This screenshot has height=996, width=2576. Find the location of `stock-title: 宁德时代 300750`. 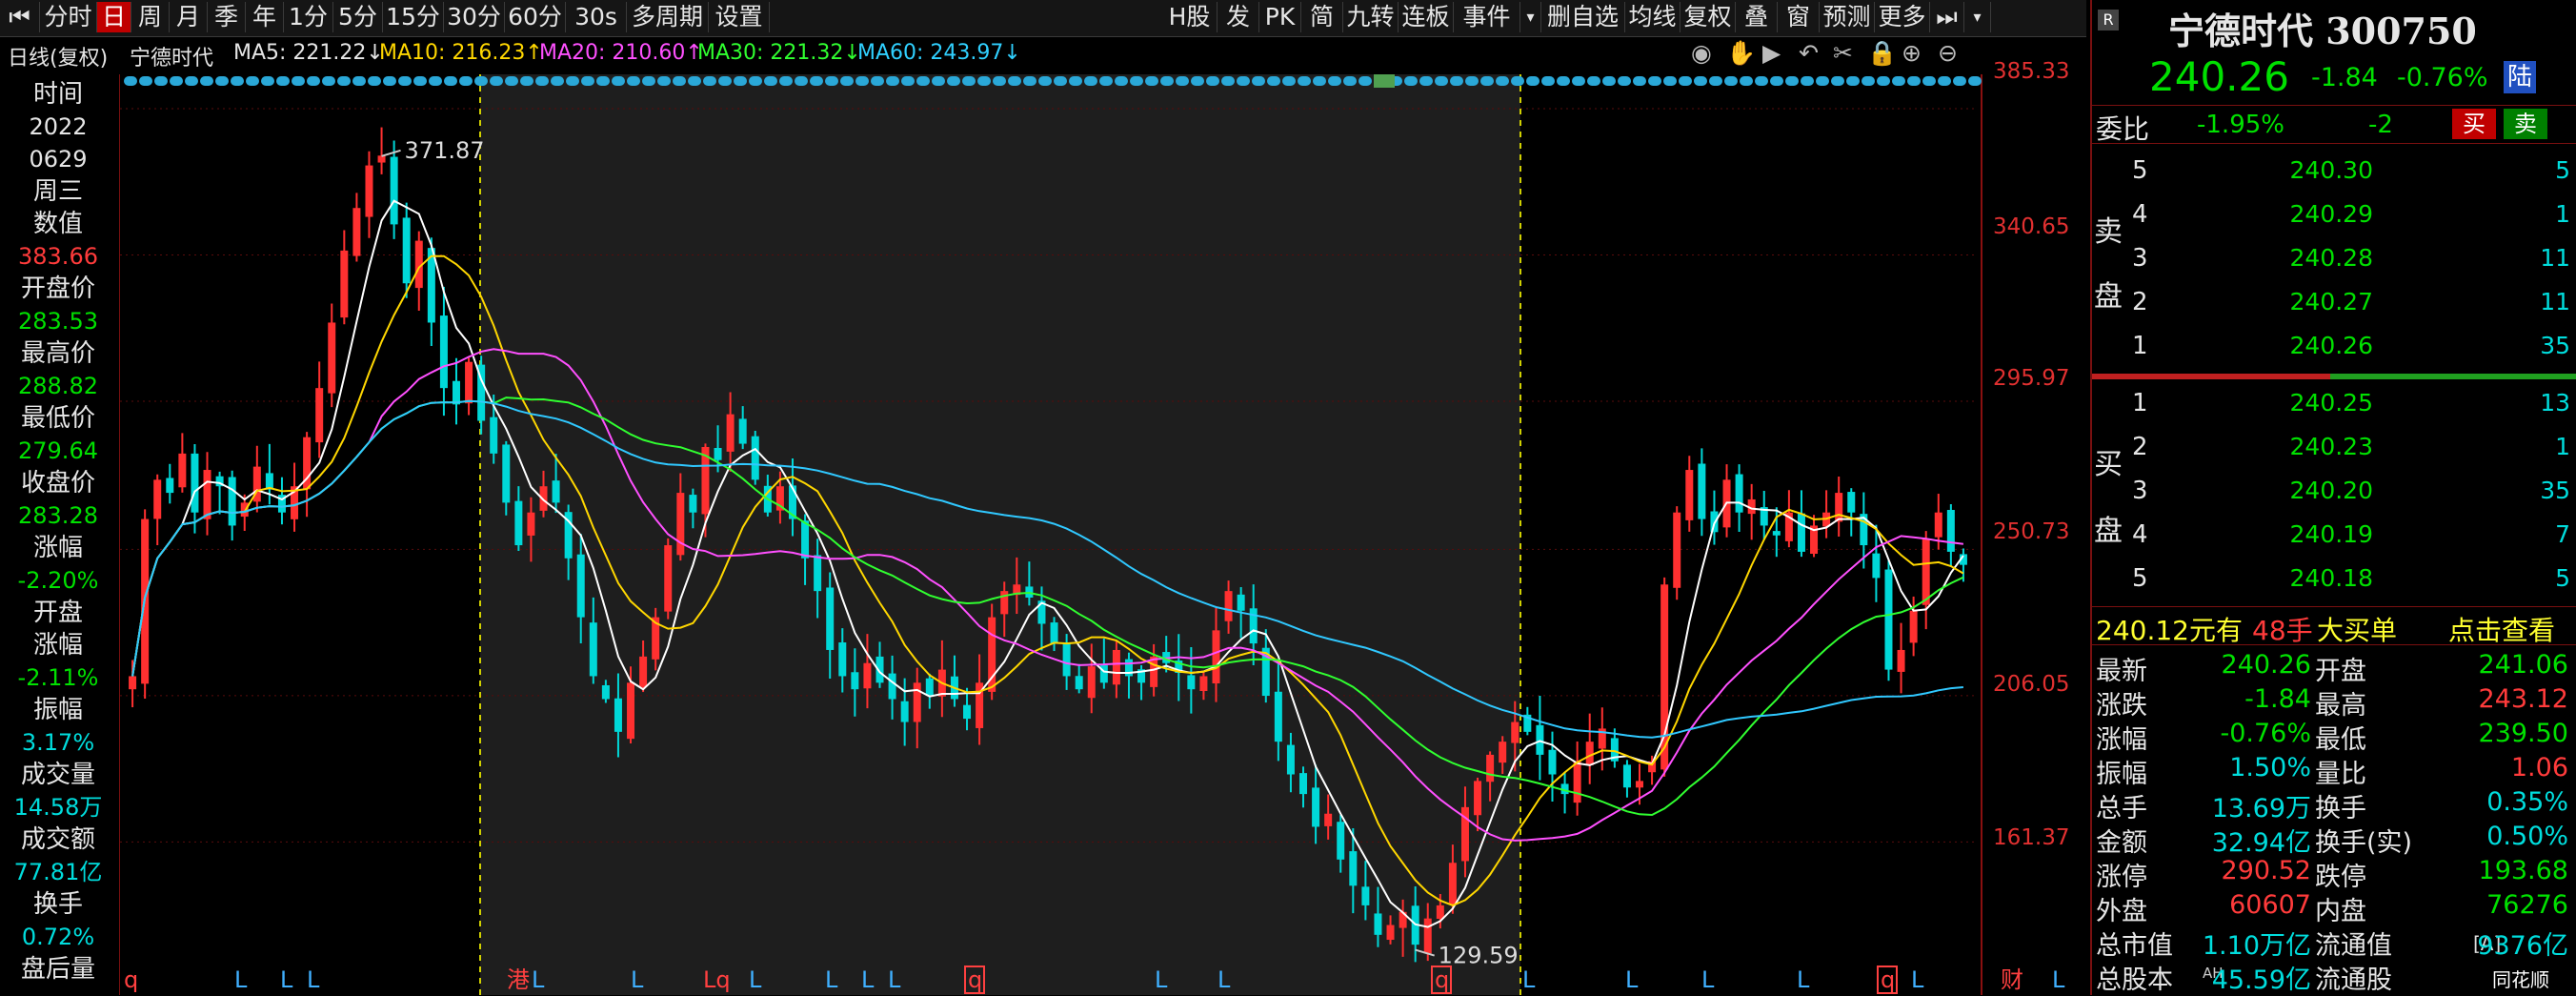

stock-title: 宁德时代 300750 is located at coordinates (2323, 31).